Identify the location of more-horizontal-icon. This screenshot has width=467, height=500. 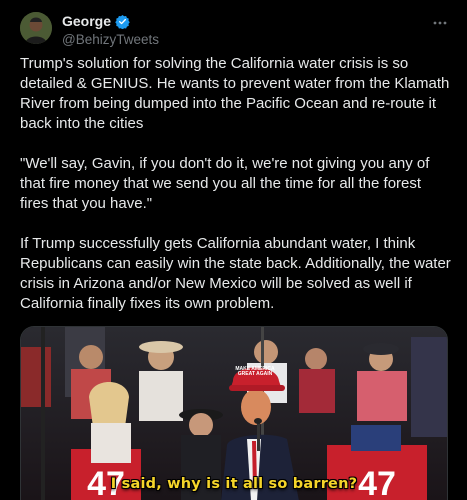
(440, 23).